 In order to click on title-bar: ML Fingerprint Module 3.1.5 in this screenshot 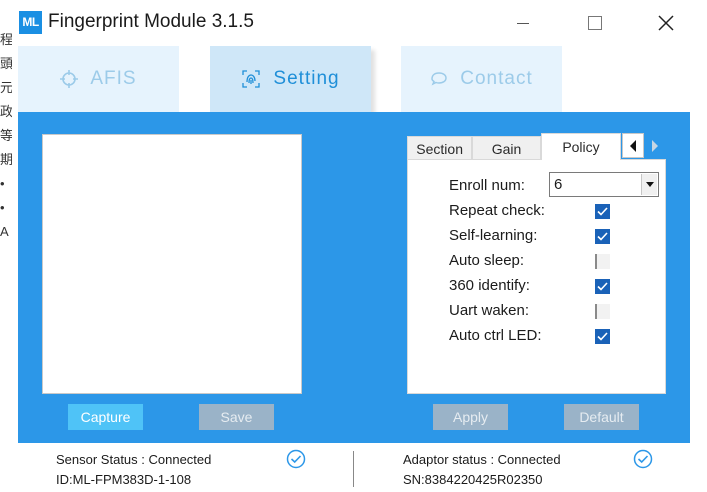, I will do `click(353, 23)`.